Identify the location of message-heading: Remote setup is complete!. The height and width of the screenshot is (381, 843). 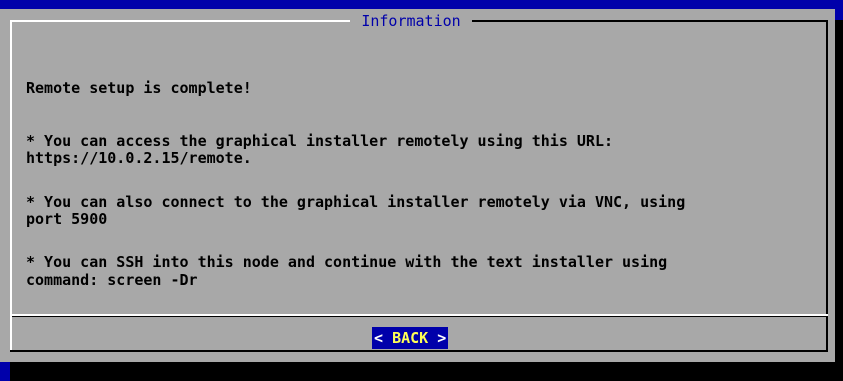
(139, 88).